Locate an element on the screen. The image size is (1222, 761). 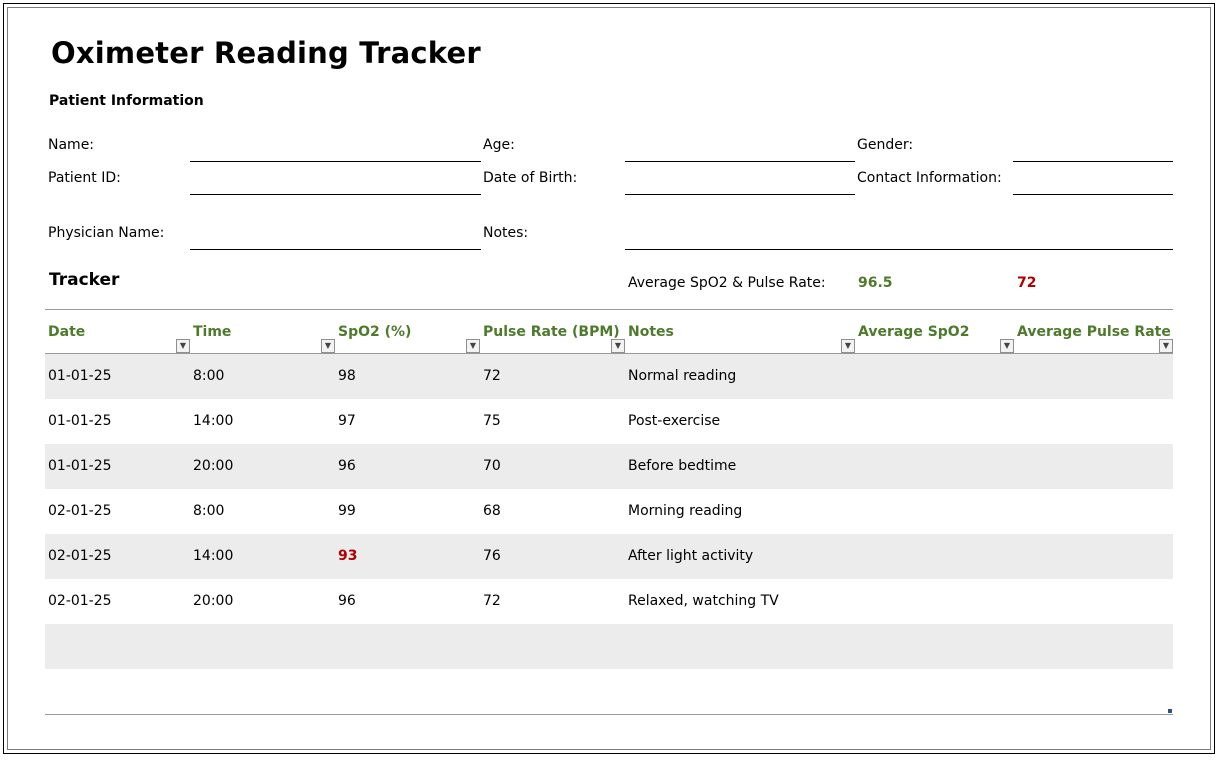
gender-field is located at coordinates (1093, 149).